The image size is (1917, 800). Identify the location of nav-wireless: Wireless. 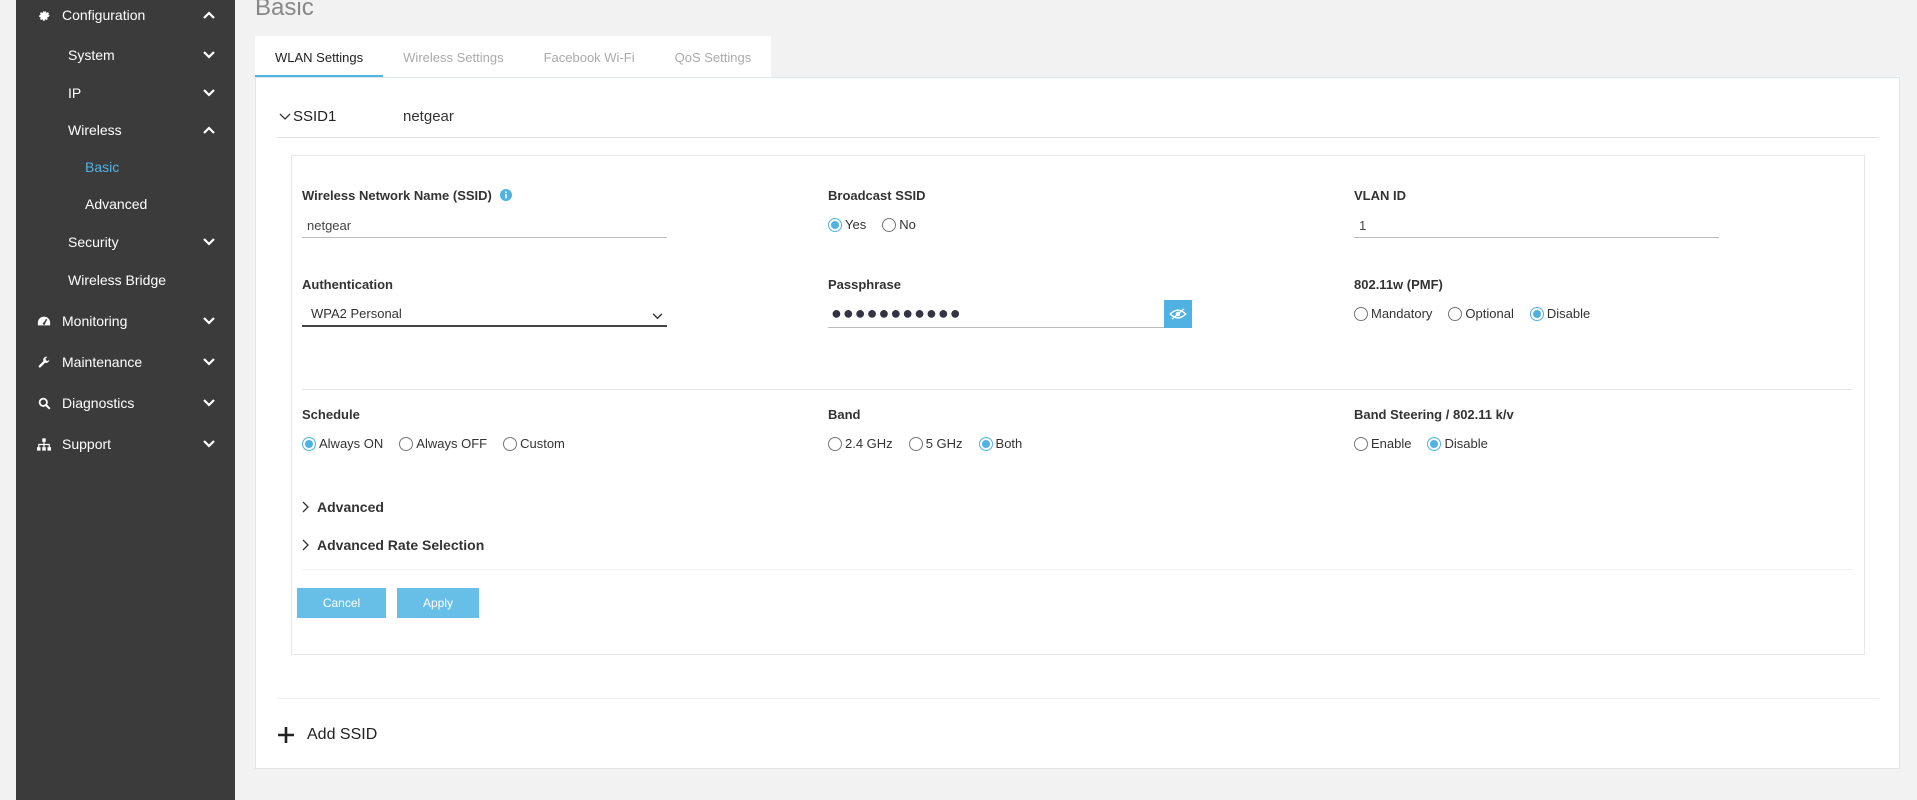
(125, 130).